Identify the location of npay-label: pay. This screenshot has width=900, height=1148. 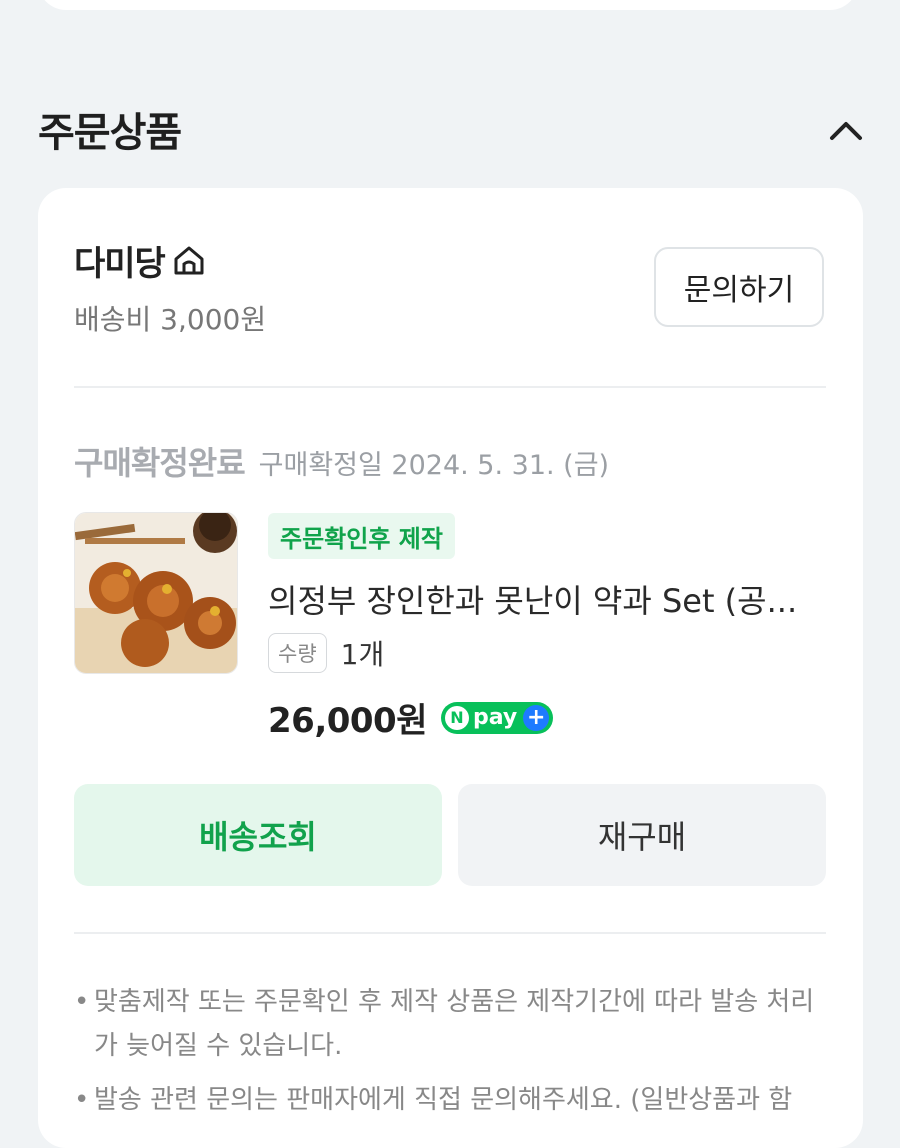
(495, 717).